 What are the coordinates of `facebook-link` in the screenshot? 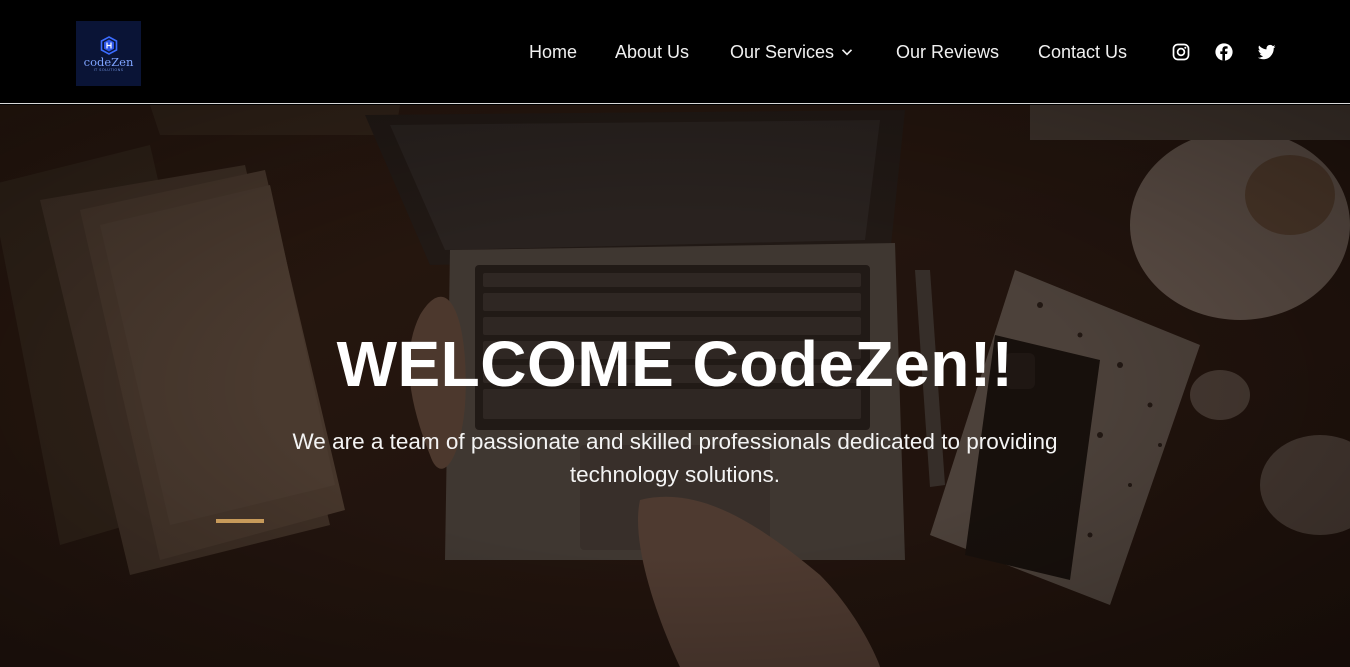 It's located at (1224, 52).